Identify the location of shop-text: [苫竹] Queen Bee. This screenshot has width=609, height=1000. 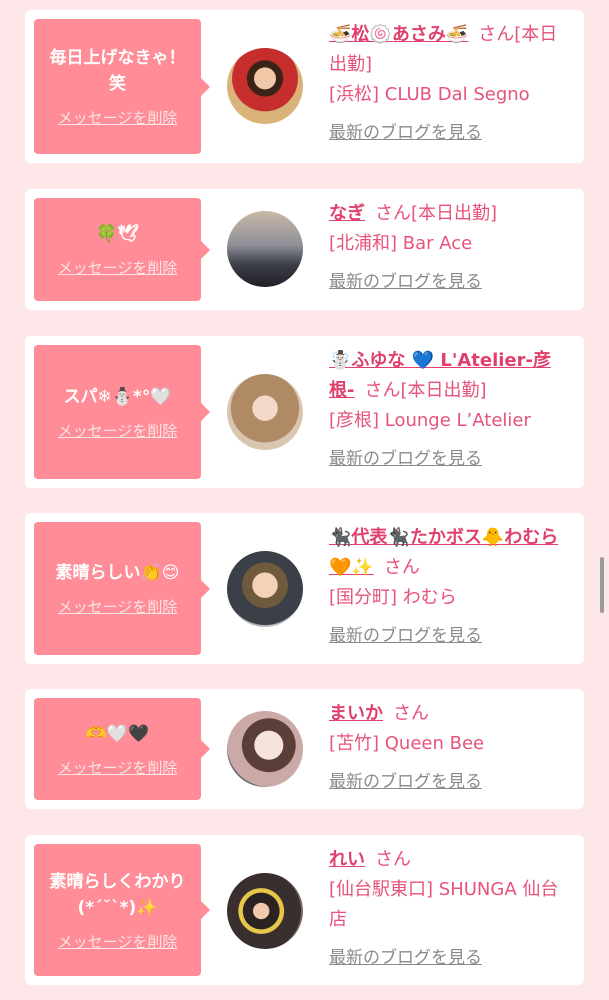
(407, 743).